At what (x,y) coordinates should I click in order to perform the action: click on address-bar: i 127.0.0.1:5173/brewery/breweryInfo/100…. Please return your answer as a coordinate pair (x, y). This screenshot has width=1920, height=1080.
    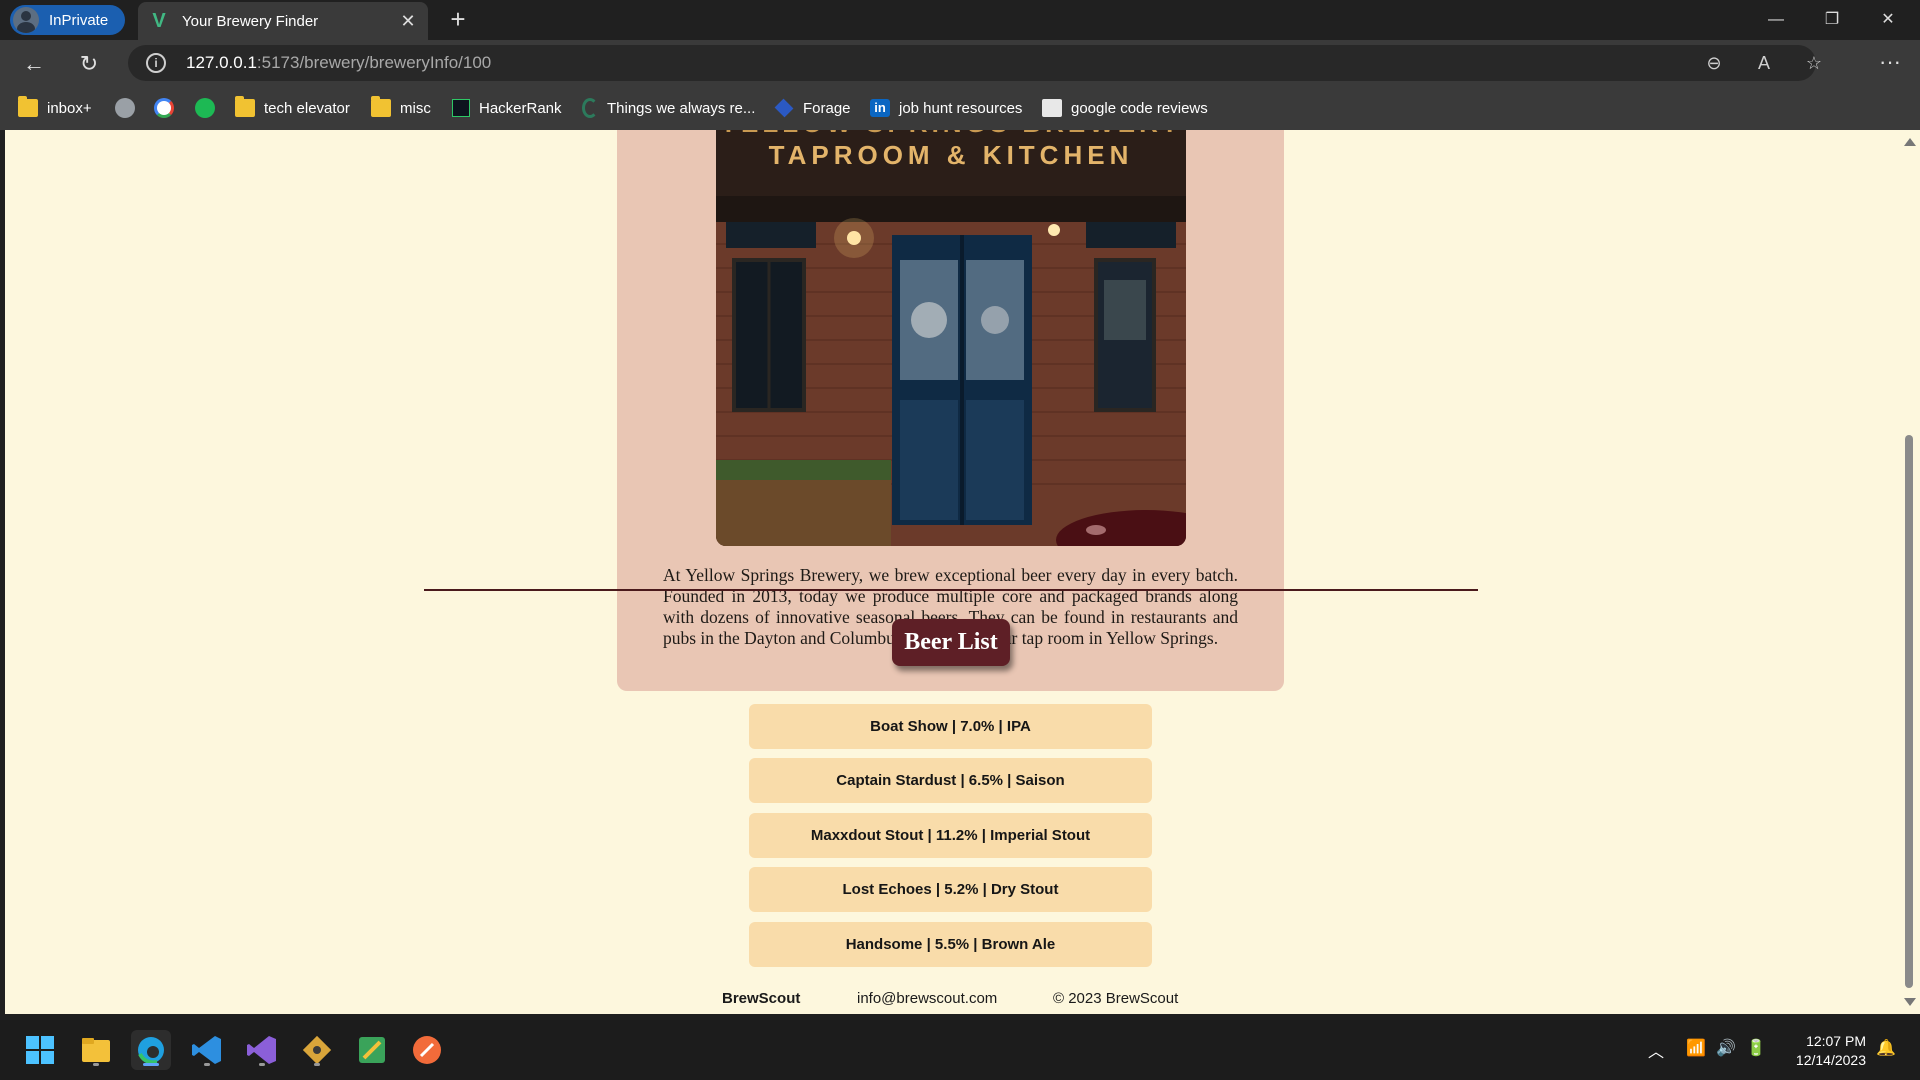
    Looking at the image, I should click on (975, 63).